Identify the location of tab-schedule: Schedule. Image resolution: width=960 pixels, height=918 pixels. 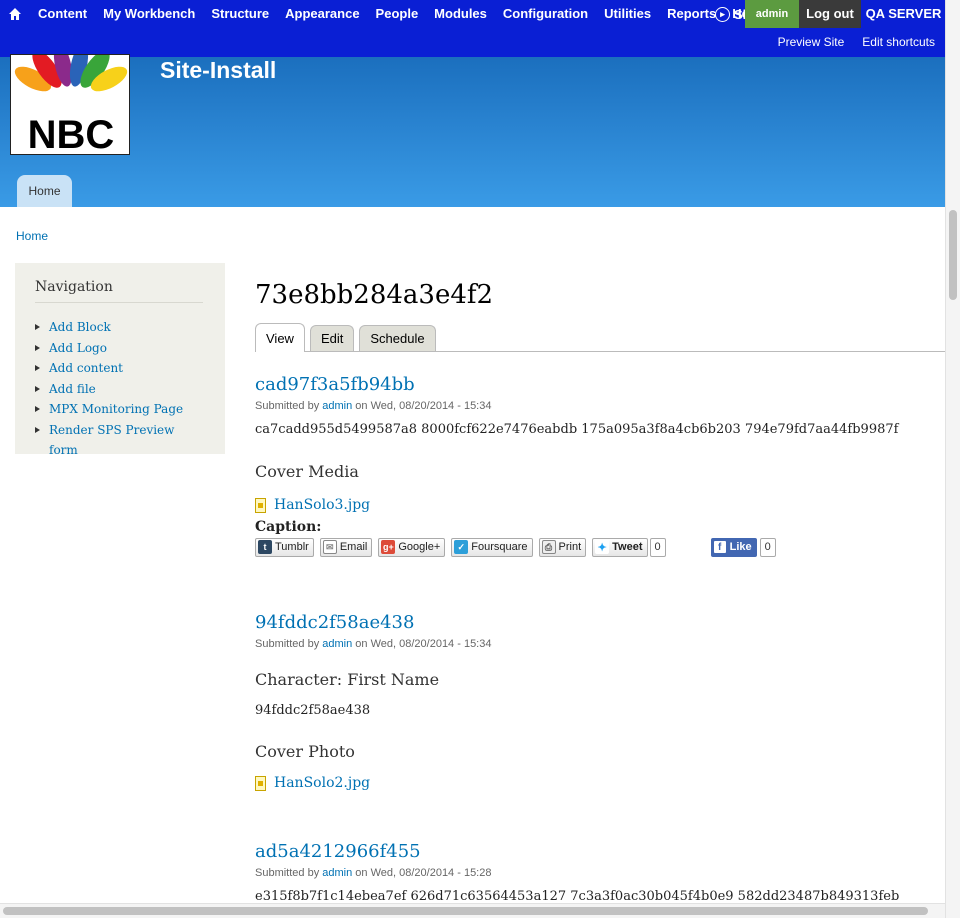
(397, 338).